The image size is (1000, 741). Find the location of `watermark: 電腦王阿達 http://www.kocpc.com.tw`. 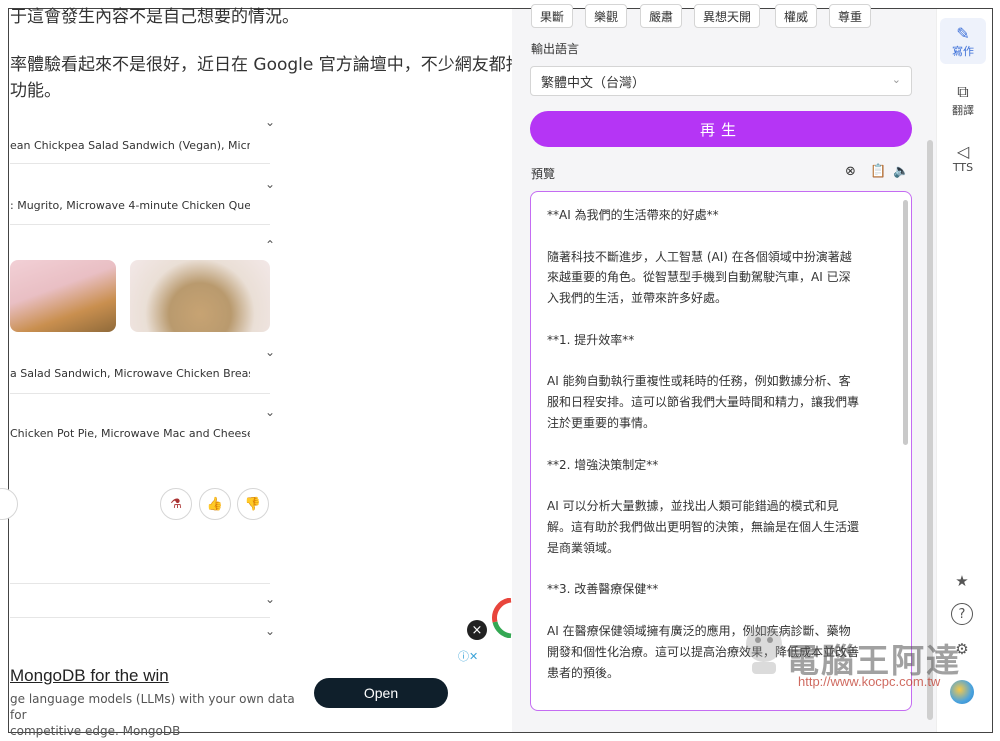

watermark: 電腦王阿達 http://www.kocpc.com.tw is located at coordinates (860, 654).